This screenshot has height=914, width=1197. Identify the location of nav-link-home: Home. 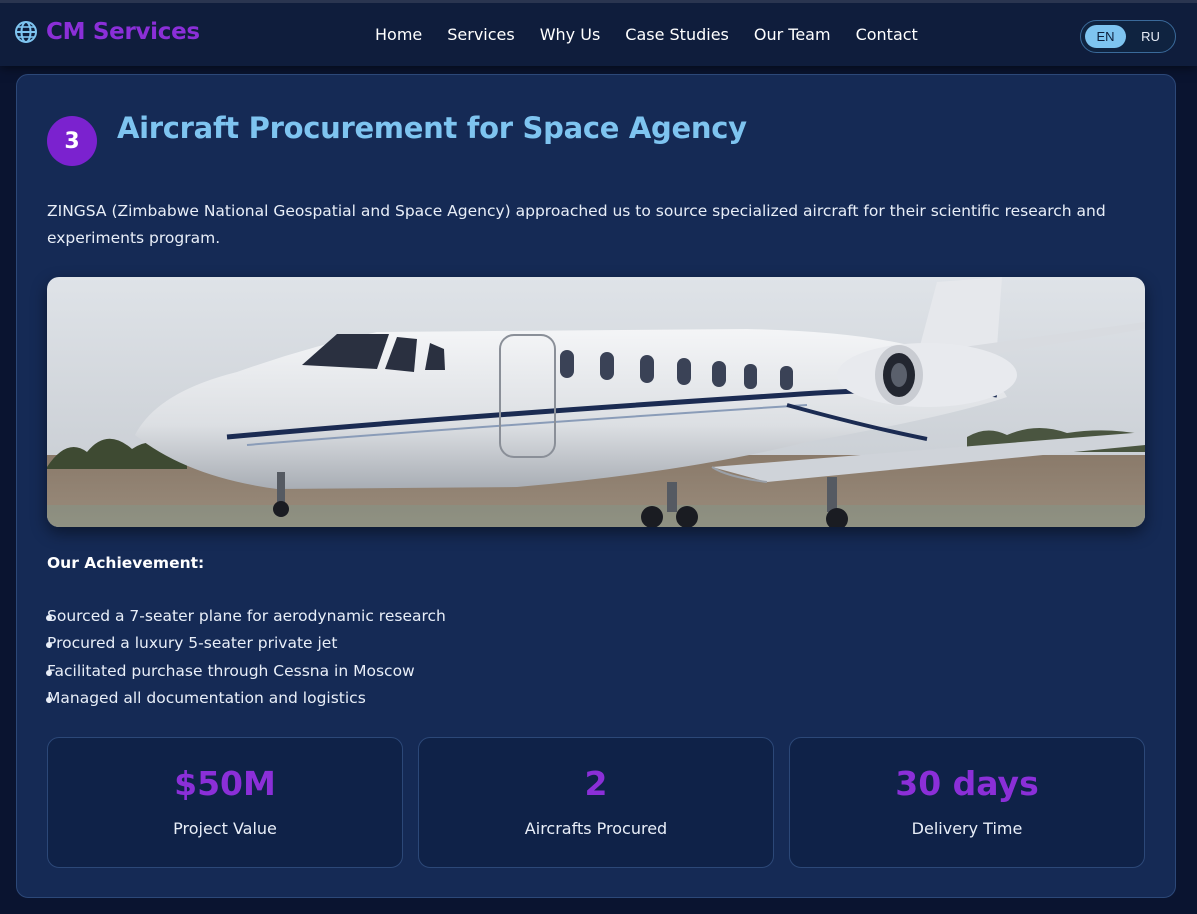
(398, 34).